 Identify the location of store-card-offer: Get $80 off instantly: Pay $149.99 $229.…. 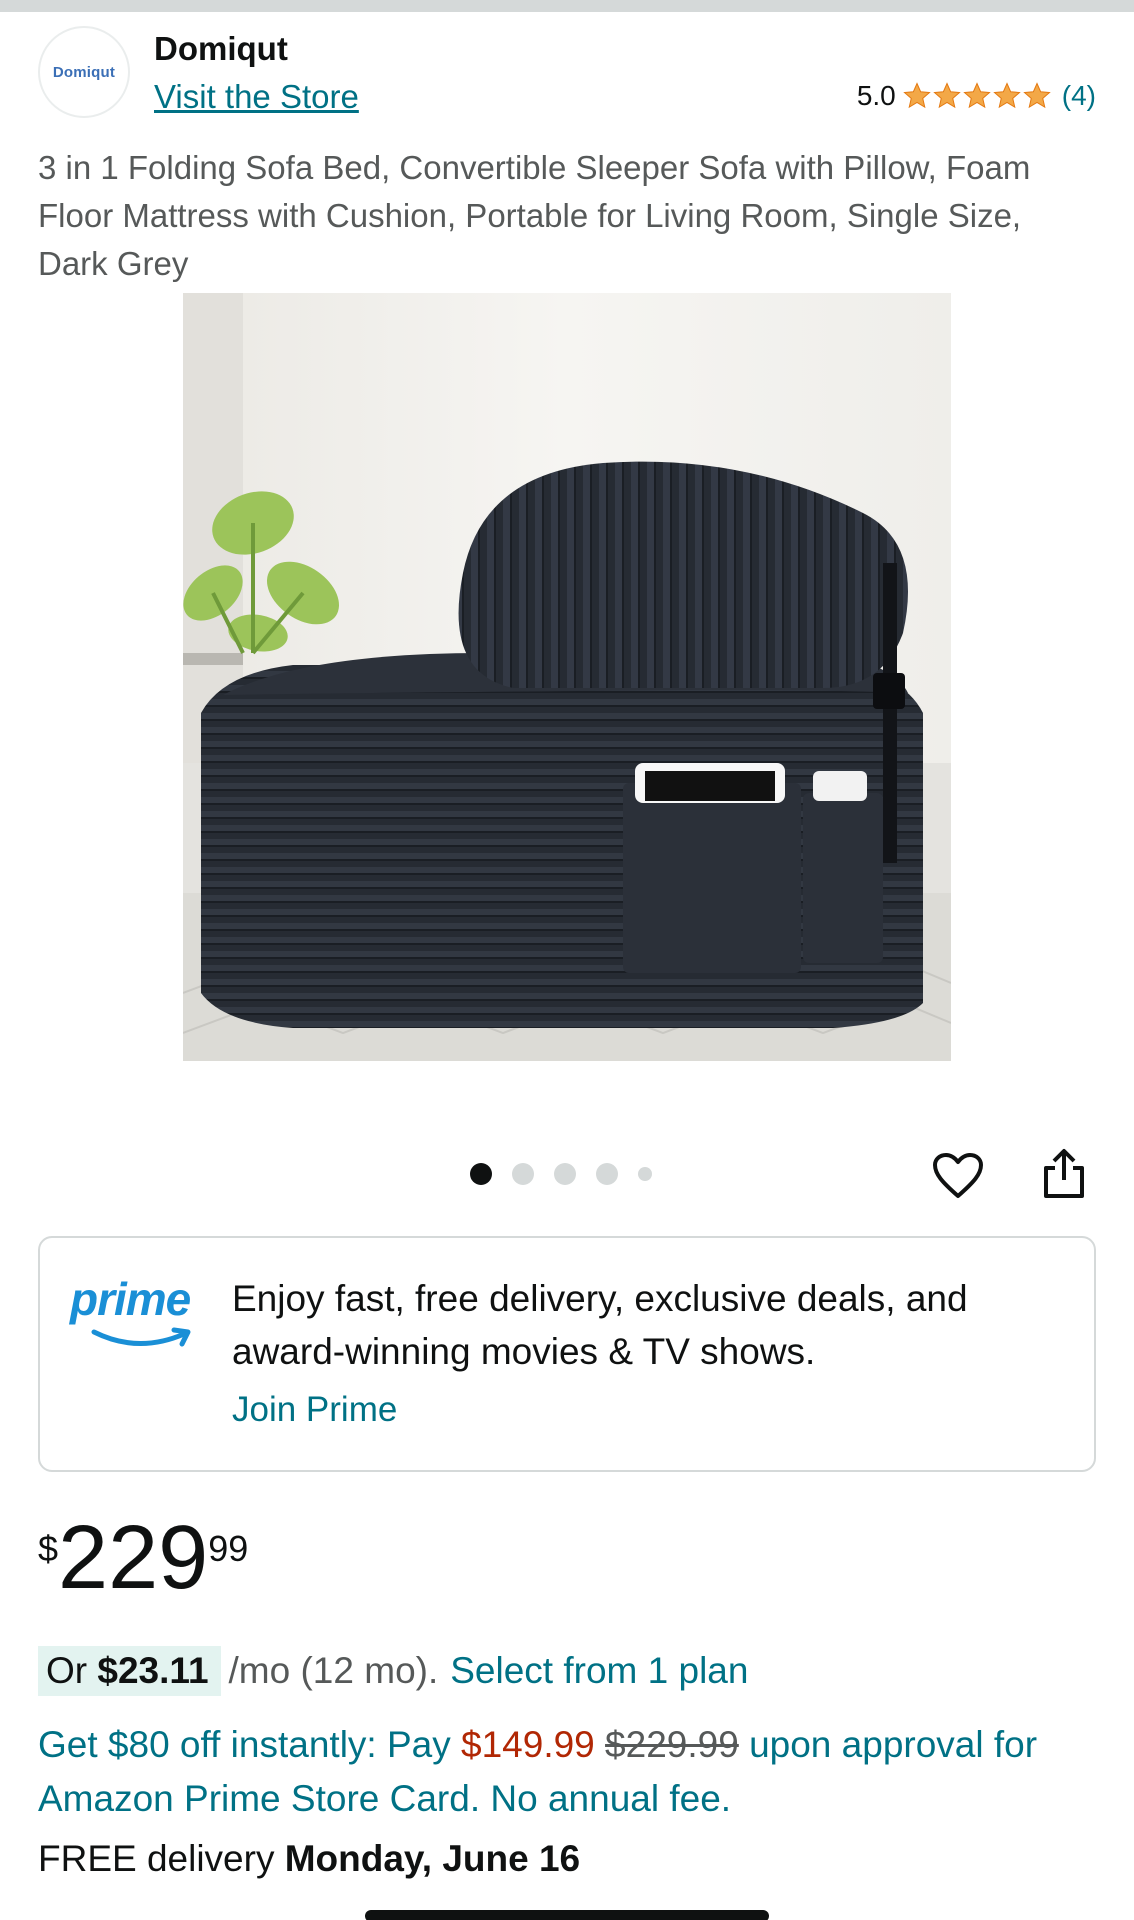
(573, 1772).